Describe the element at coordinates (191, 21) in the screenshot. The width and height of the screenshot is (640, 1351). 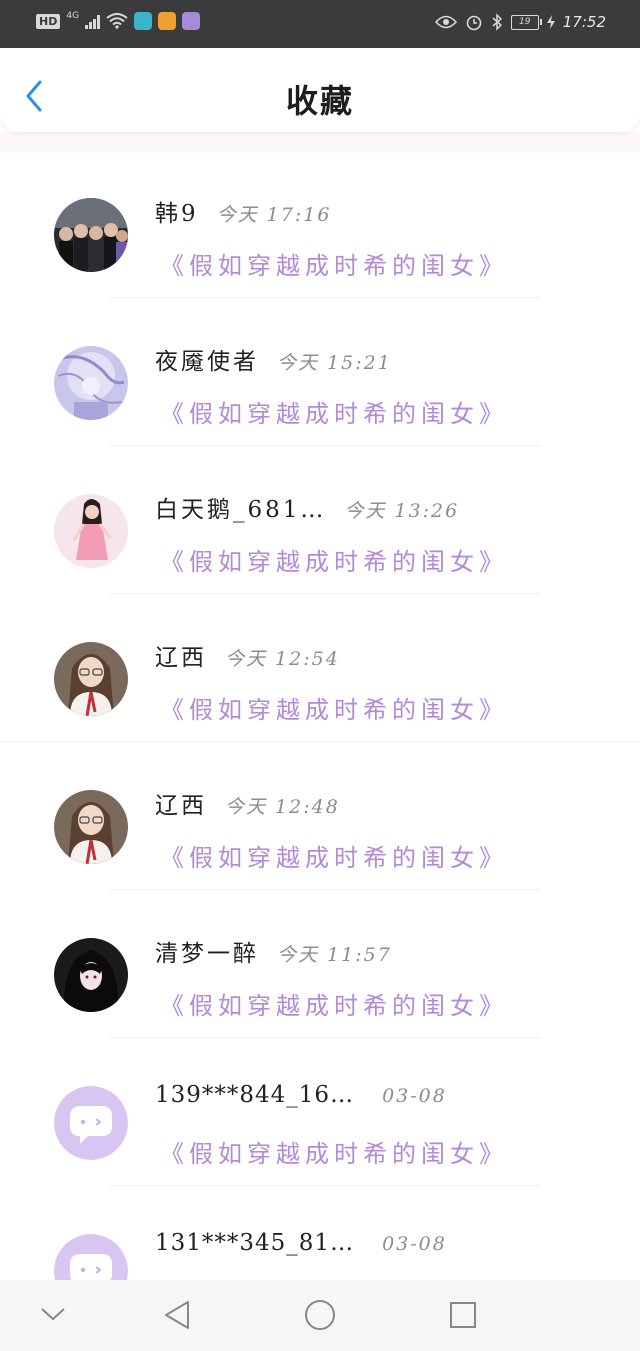
I see `music-app-icon` at that location.